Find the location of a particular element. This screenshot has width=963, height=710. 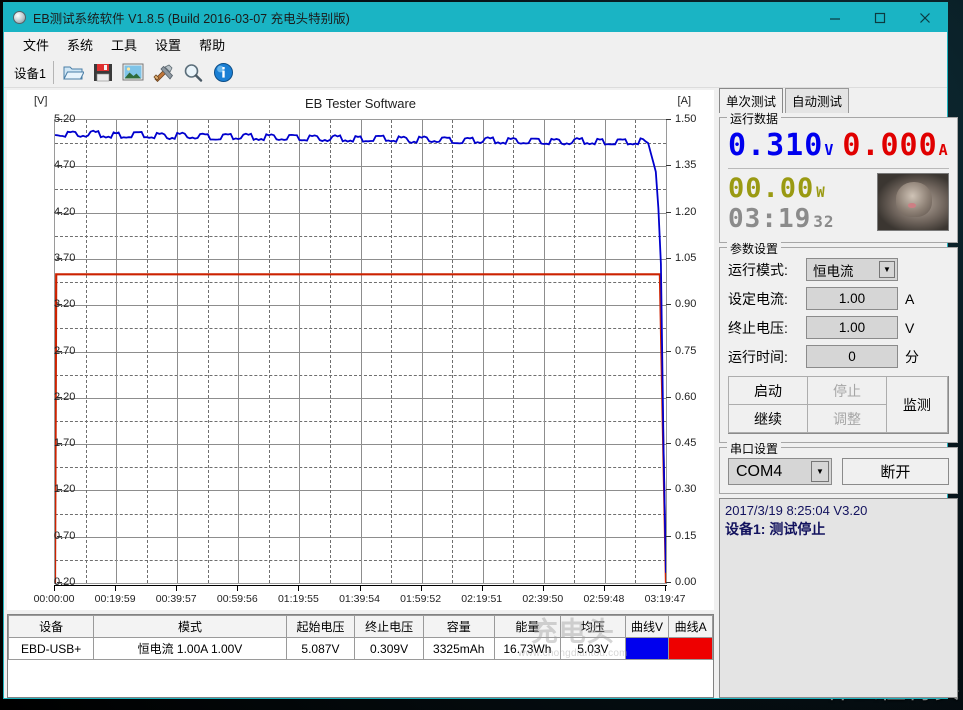

serial-port-group: 串口设置 COM4 ▼ 断开 is located at coordinates (838, 467).